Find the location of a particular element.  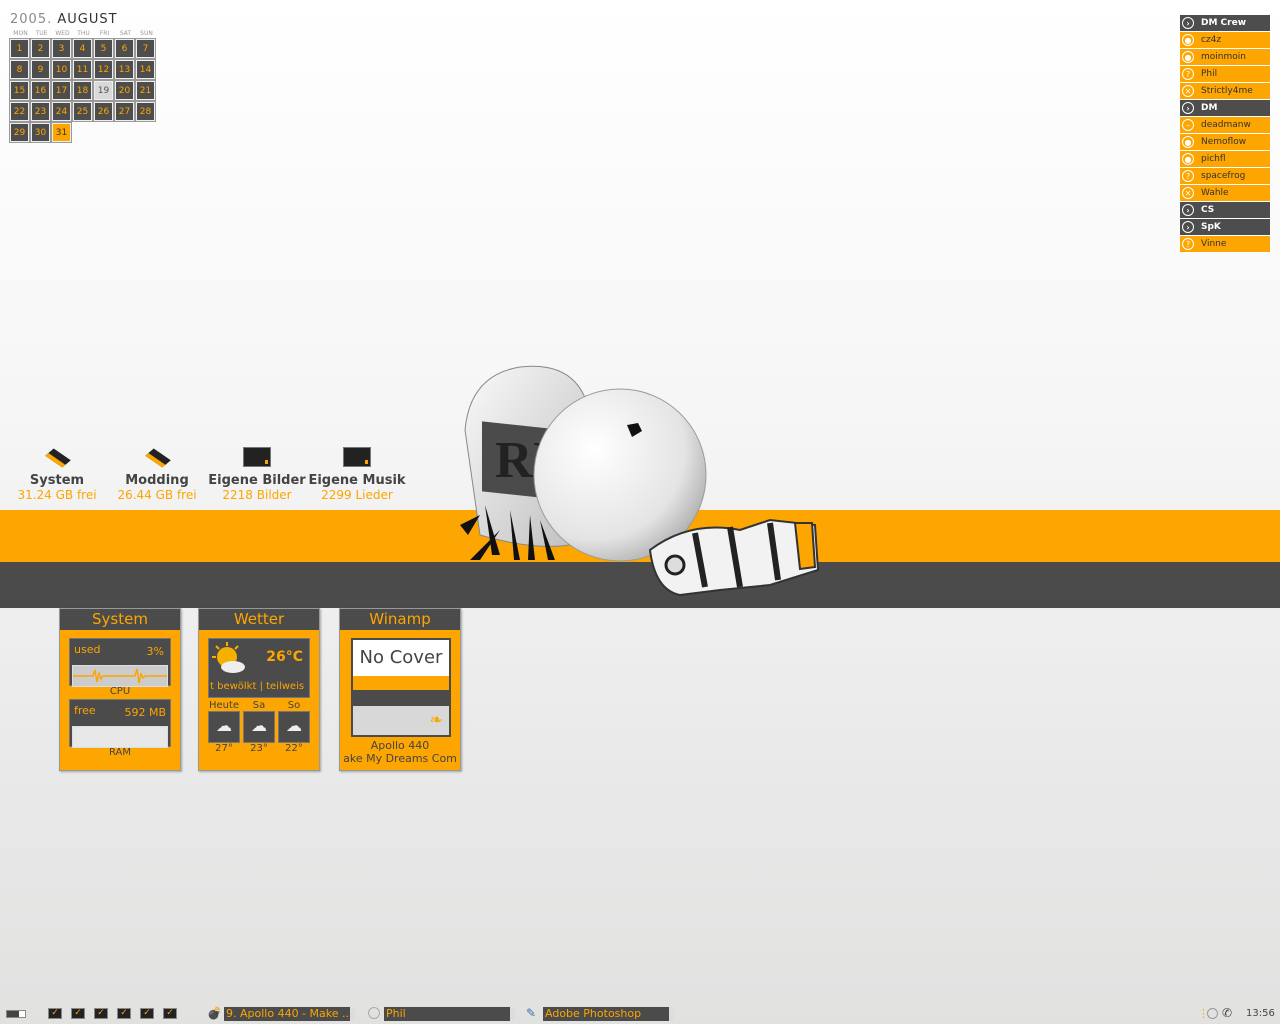

widget-title: Winamp is located at coordinates (400, 619).